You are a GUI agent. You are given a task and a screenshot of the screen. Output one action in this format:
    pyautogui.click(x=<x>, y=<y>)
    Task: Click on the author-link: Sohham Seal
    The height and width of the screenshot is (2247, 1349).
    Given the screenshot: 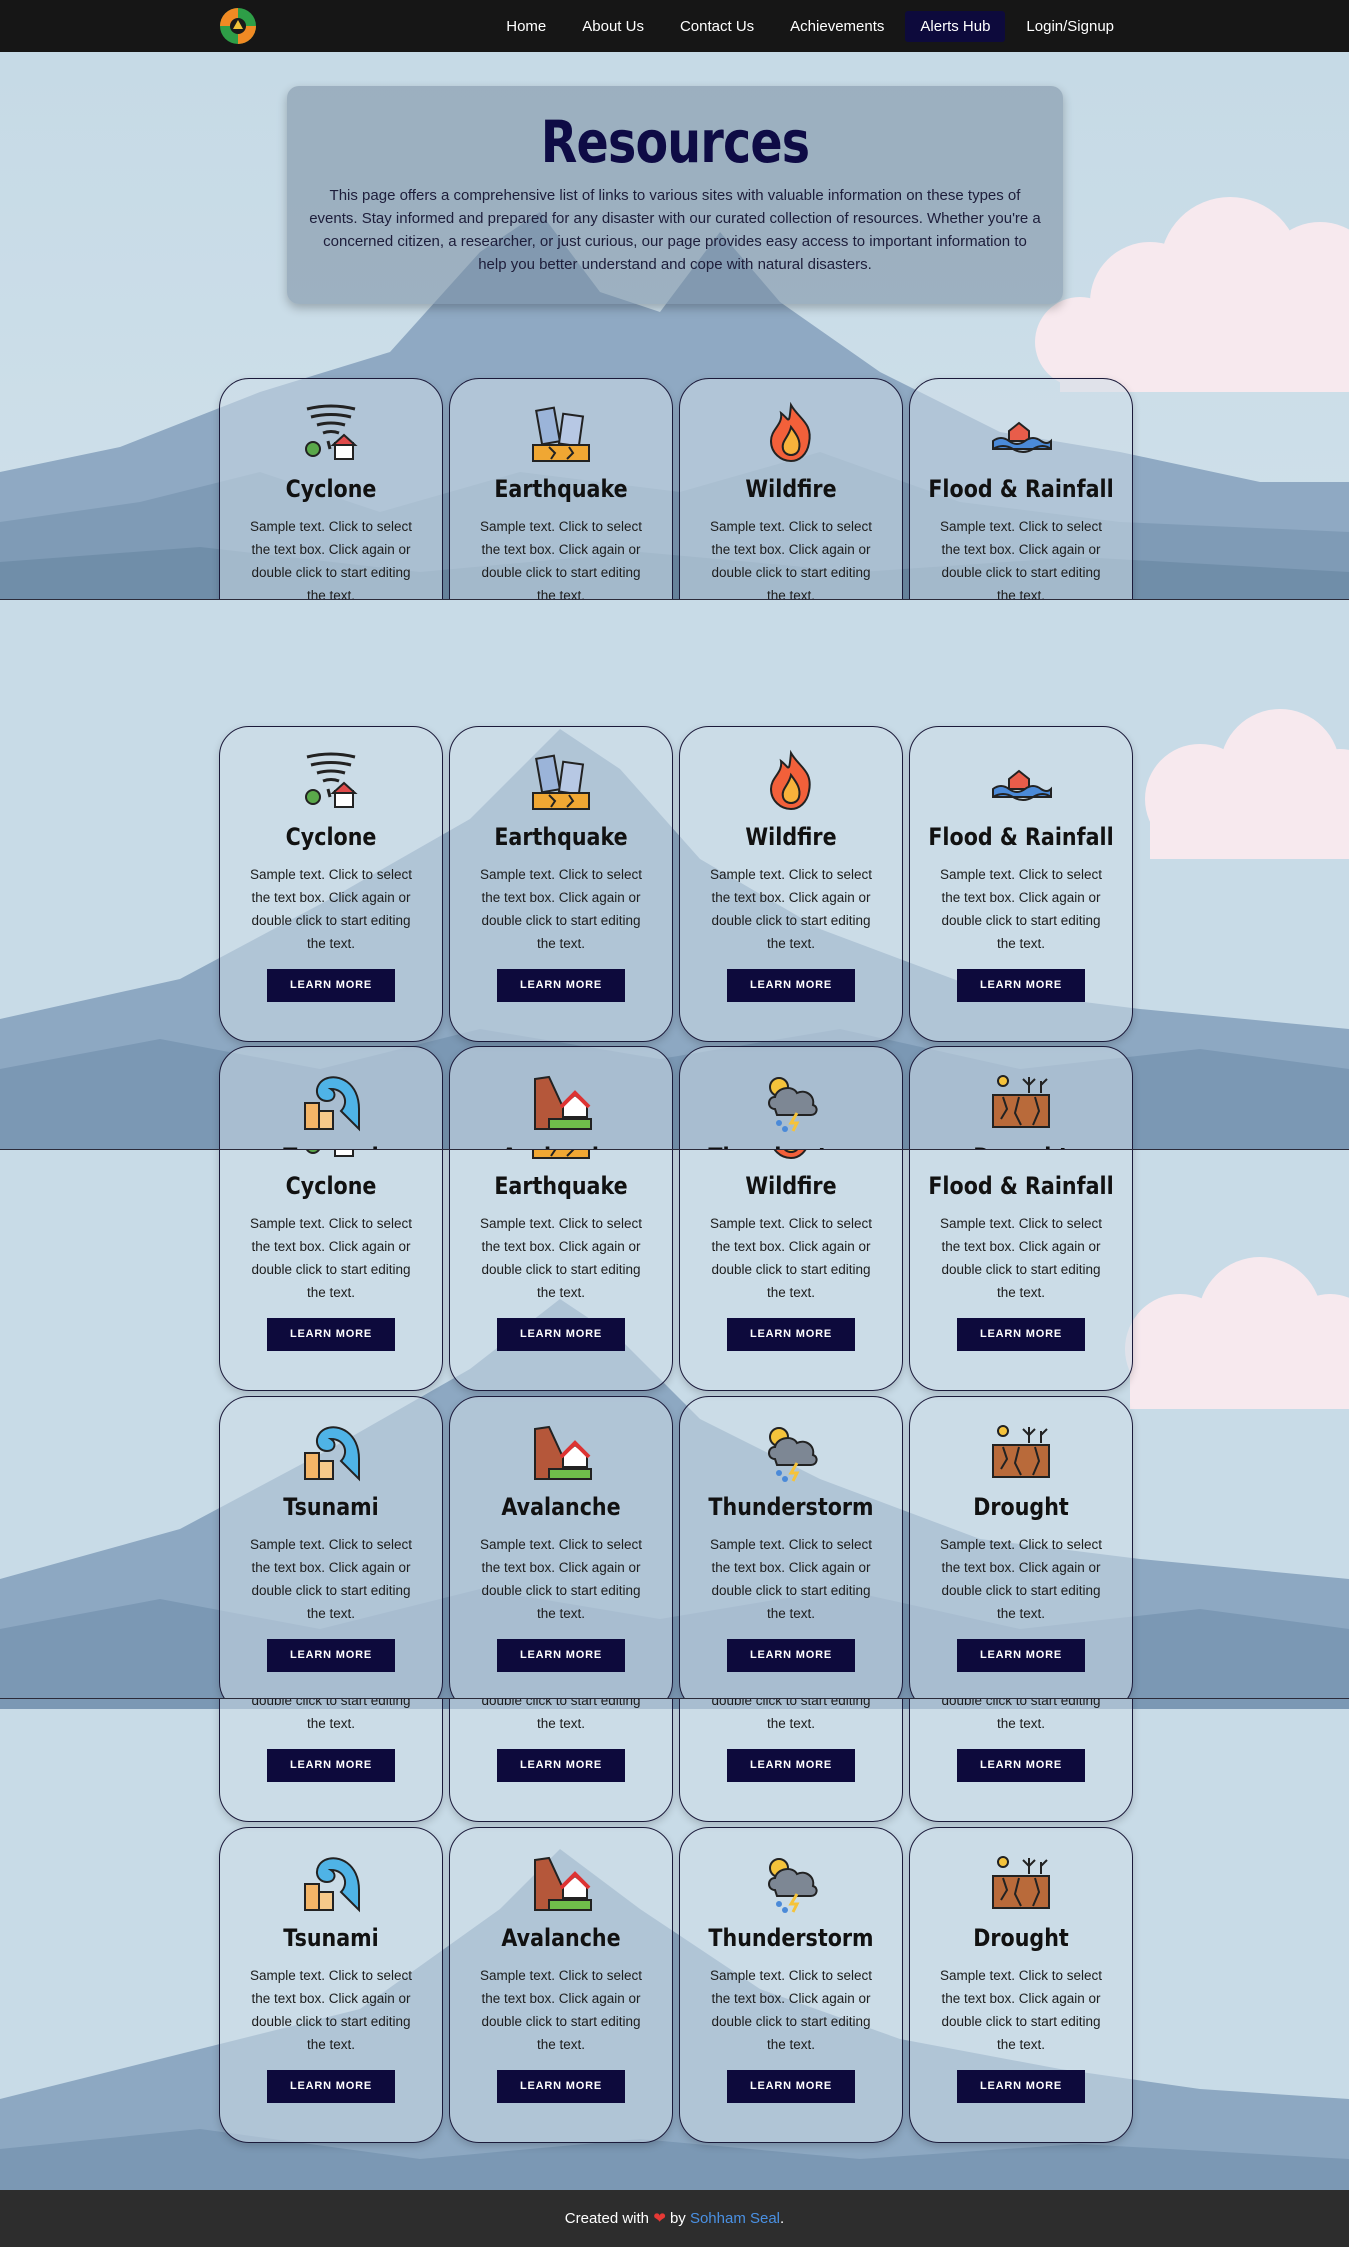 What is the action you would take?
    pyautogui.click(x=735, y=2218)
    